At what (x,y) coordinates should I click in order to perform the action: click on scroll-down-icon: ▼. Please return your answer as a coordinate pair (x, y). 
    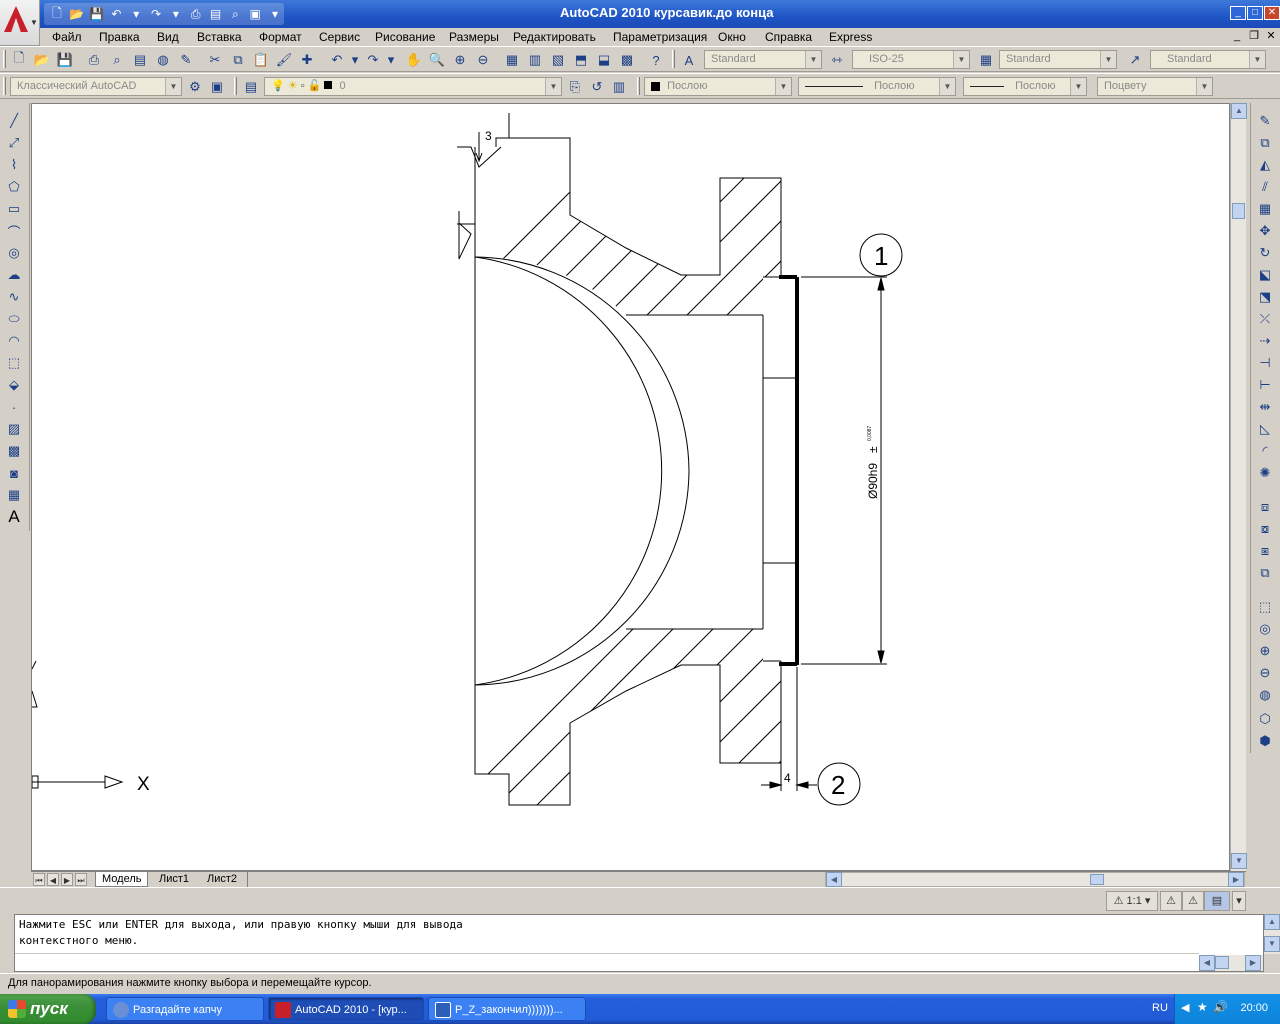
    Looking at the image, I should click on (1272, 944).